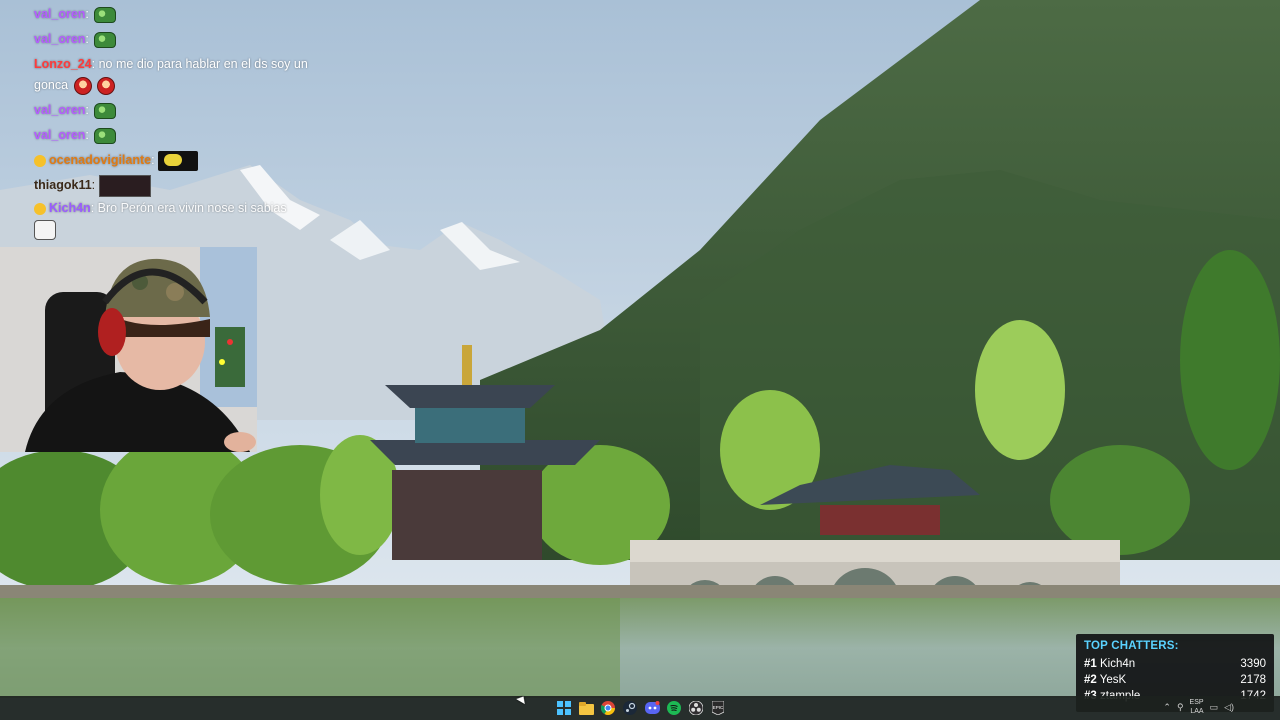  I want to click on pepe-glasses-emote-icon, so click(178, 160).